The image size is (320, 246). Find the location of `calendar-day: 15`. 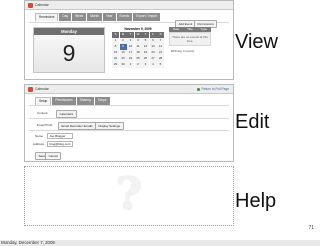

calendar-day: 15 is located at coordinates (115, 53).